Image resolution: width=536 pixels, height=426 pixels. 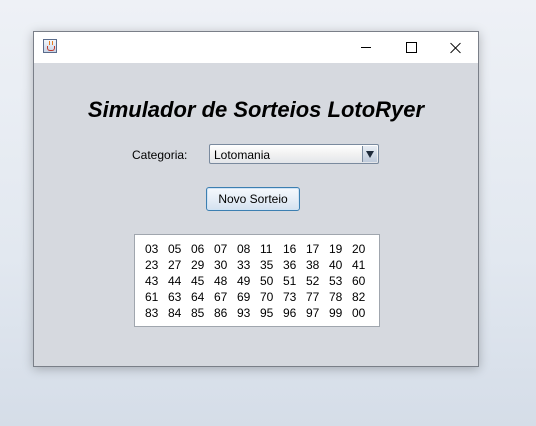 What do you see at coordinates (152, 249) in the screenshot?
I see `drawn-number: 03` at bounding box center [152, 249].